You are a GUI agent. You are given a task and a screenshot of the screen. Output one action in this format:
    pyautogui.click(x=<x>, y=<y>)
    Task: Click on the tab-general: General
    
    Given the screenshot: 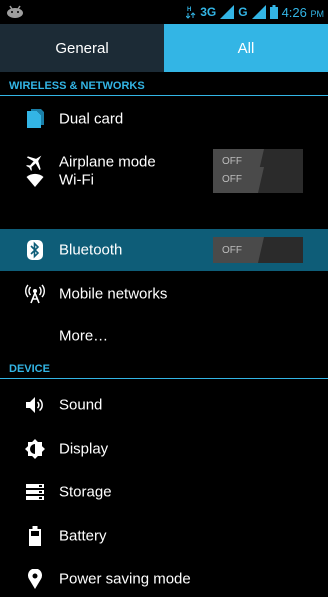 What is the action you would take?
    pyautogui.click(x=82, y=48)
    